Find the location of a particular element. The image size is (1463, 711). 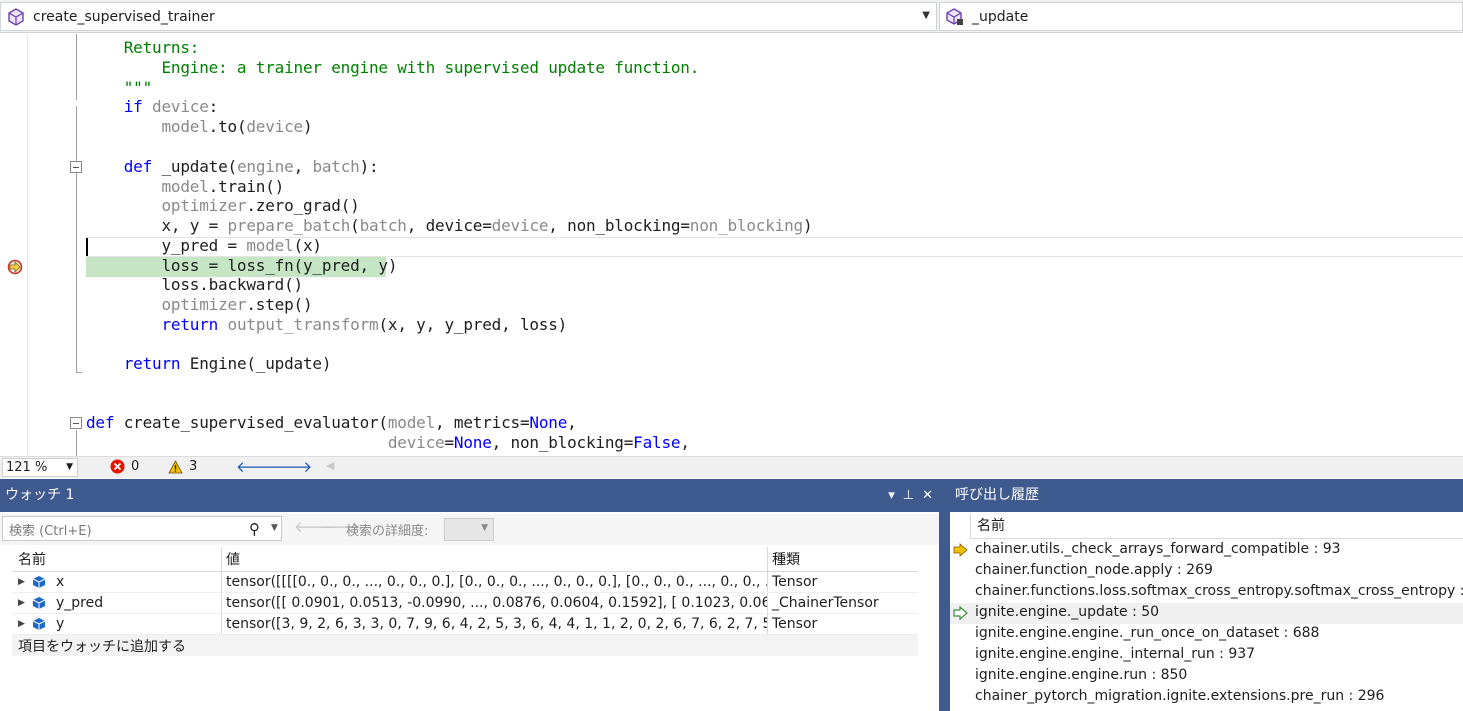

column-header-type: 種類 is located at coordinates (843, 559).